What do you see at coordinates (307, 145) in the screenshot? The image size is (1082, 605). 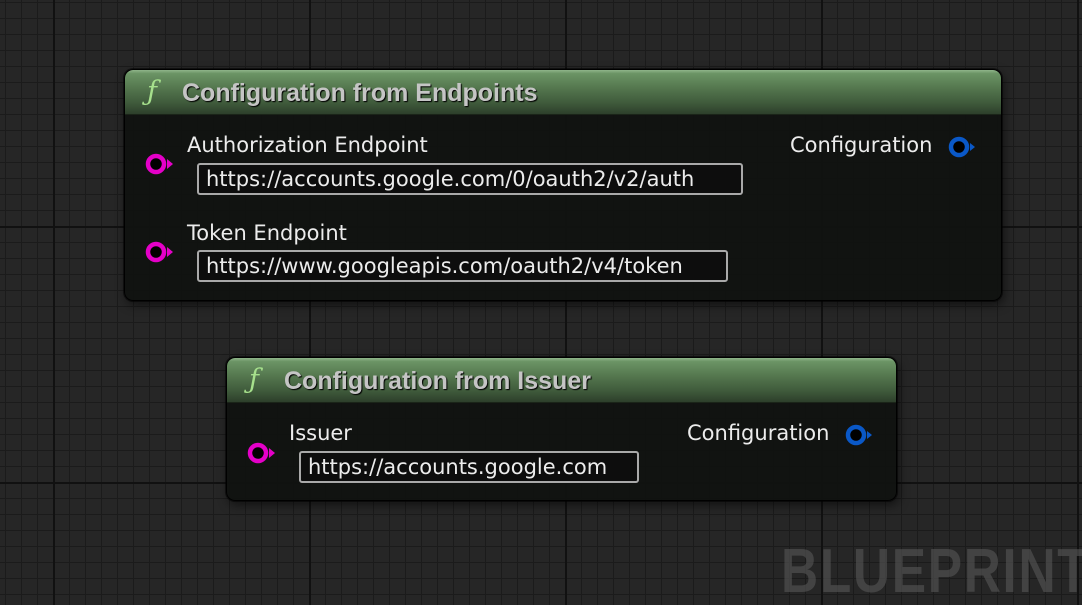 I see `authorization-endpoint-label: Authorization Endpoint` at bounding box center [307, 145].